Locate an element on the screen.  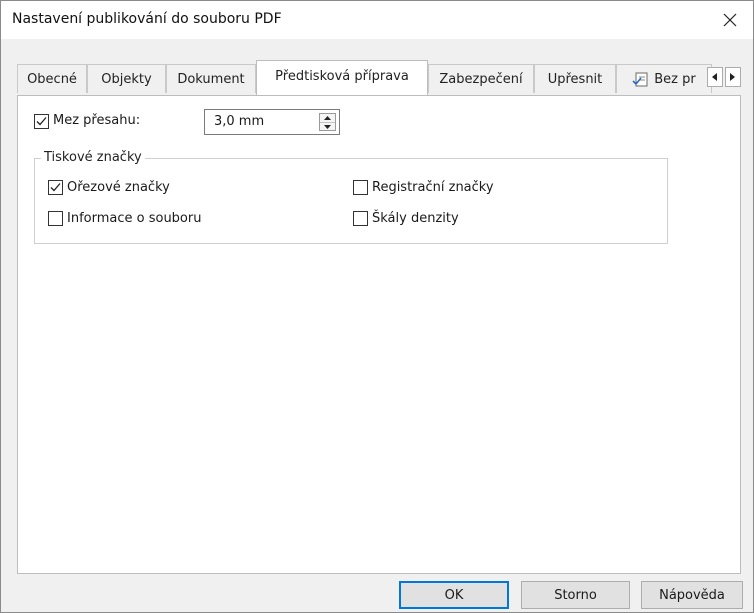
bleed-spinner-buttons is located at coordinates (327, 122).